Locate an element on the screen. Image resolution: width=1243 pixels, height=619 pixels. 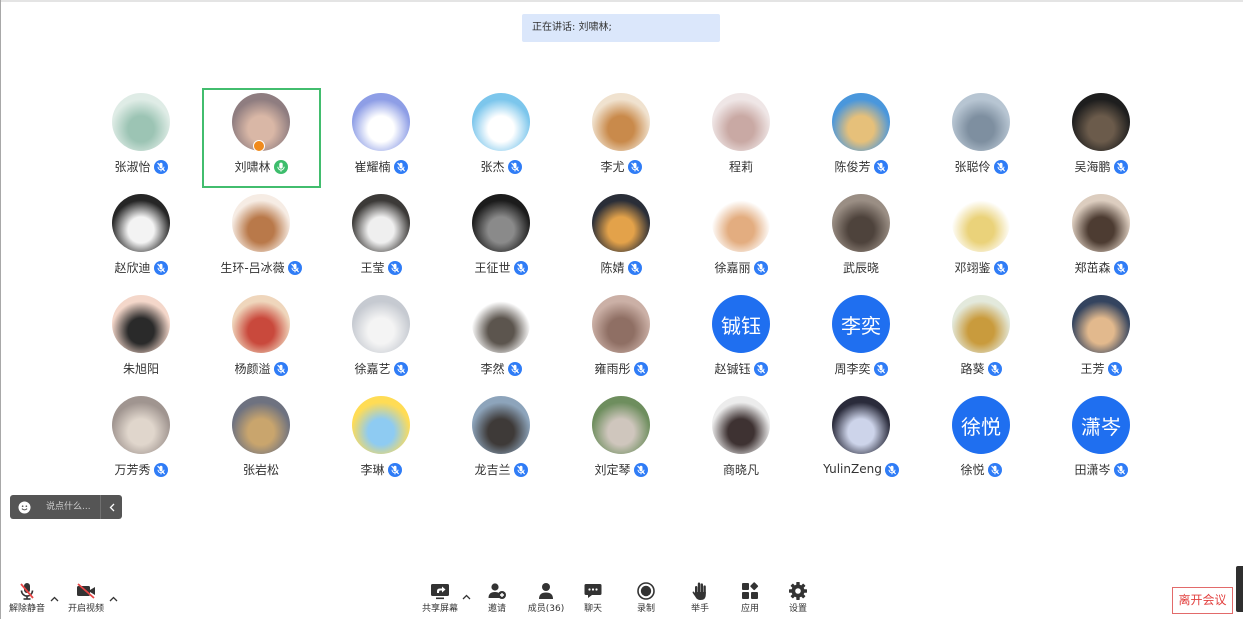
participant-tile: 郑茁森 is located at coordinates (1101, 238).